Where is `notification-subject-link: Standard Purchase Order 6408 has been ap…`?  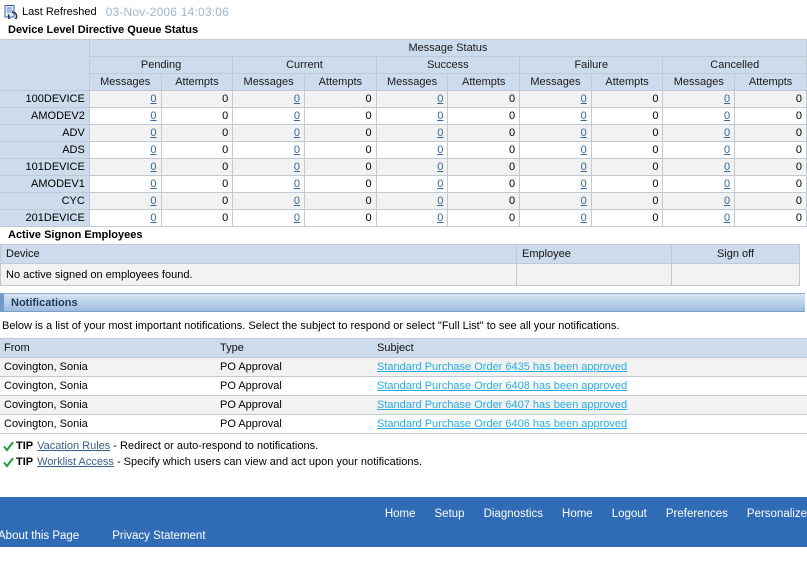
notification-subject-link: Standard Purchase Order 6408 has been ap… is located at coordinates (502, 386).